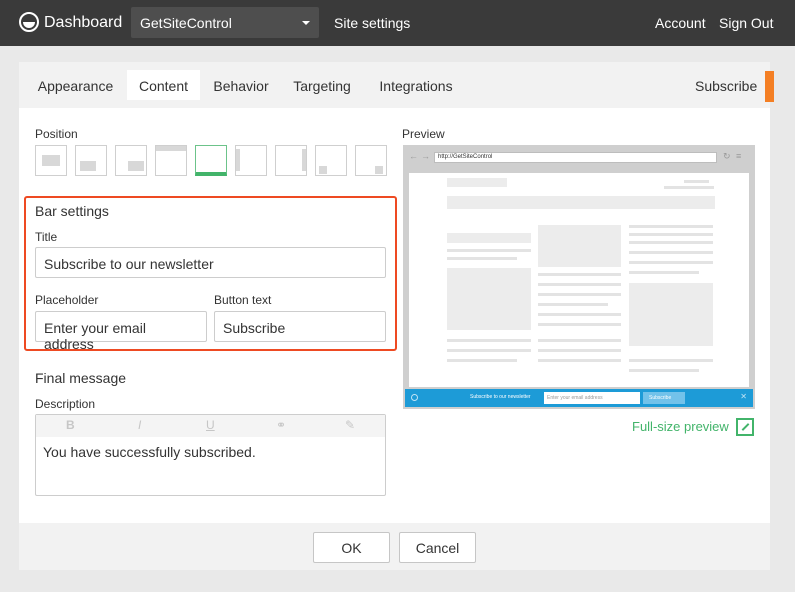  What do you see at coordinates (65, 404) in the screenshot?
I see `description-label: Description` at bounding box center [65, 404].